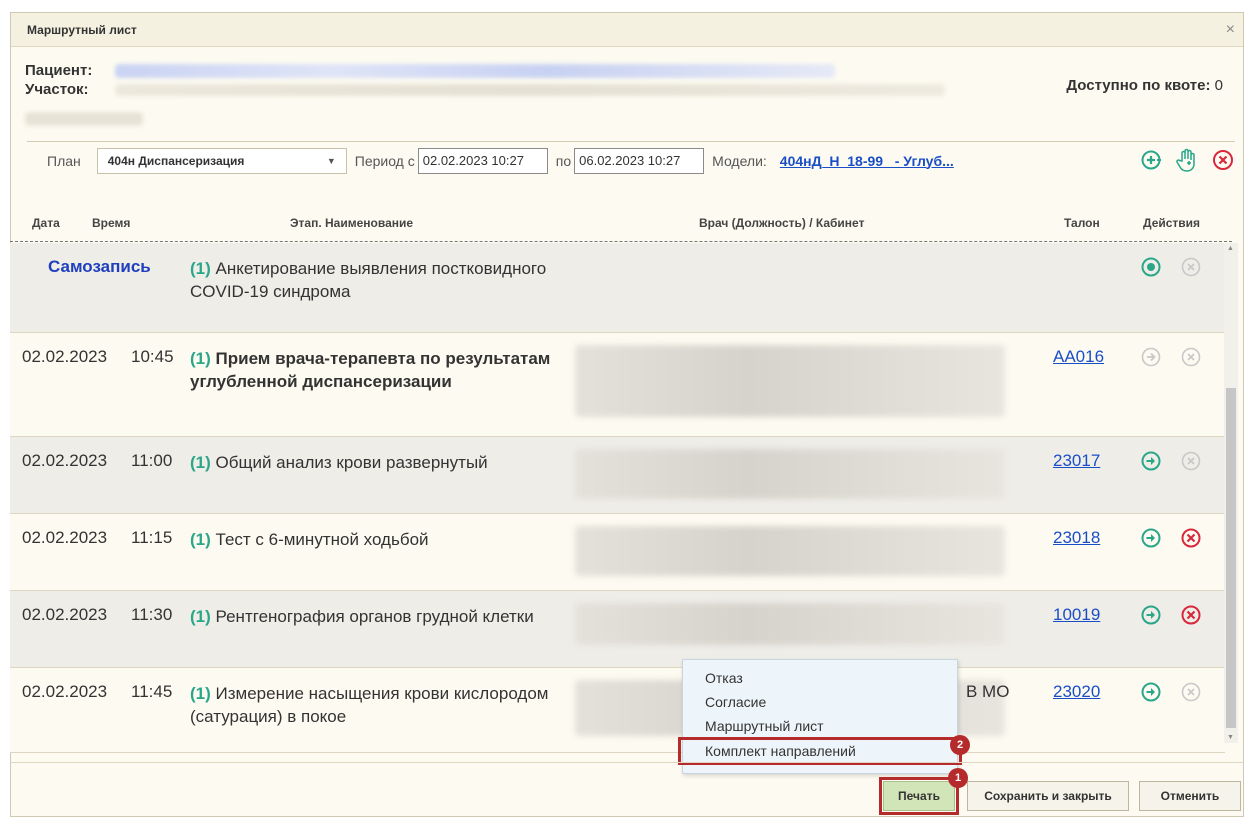 This screenshot has height=817, width=1244. What do you see at coordinates (1076, 538) in the screenshot?
I see `talon-link: 23018` at bounding box center [1076, 538].